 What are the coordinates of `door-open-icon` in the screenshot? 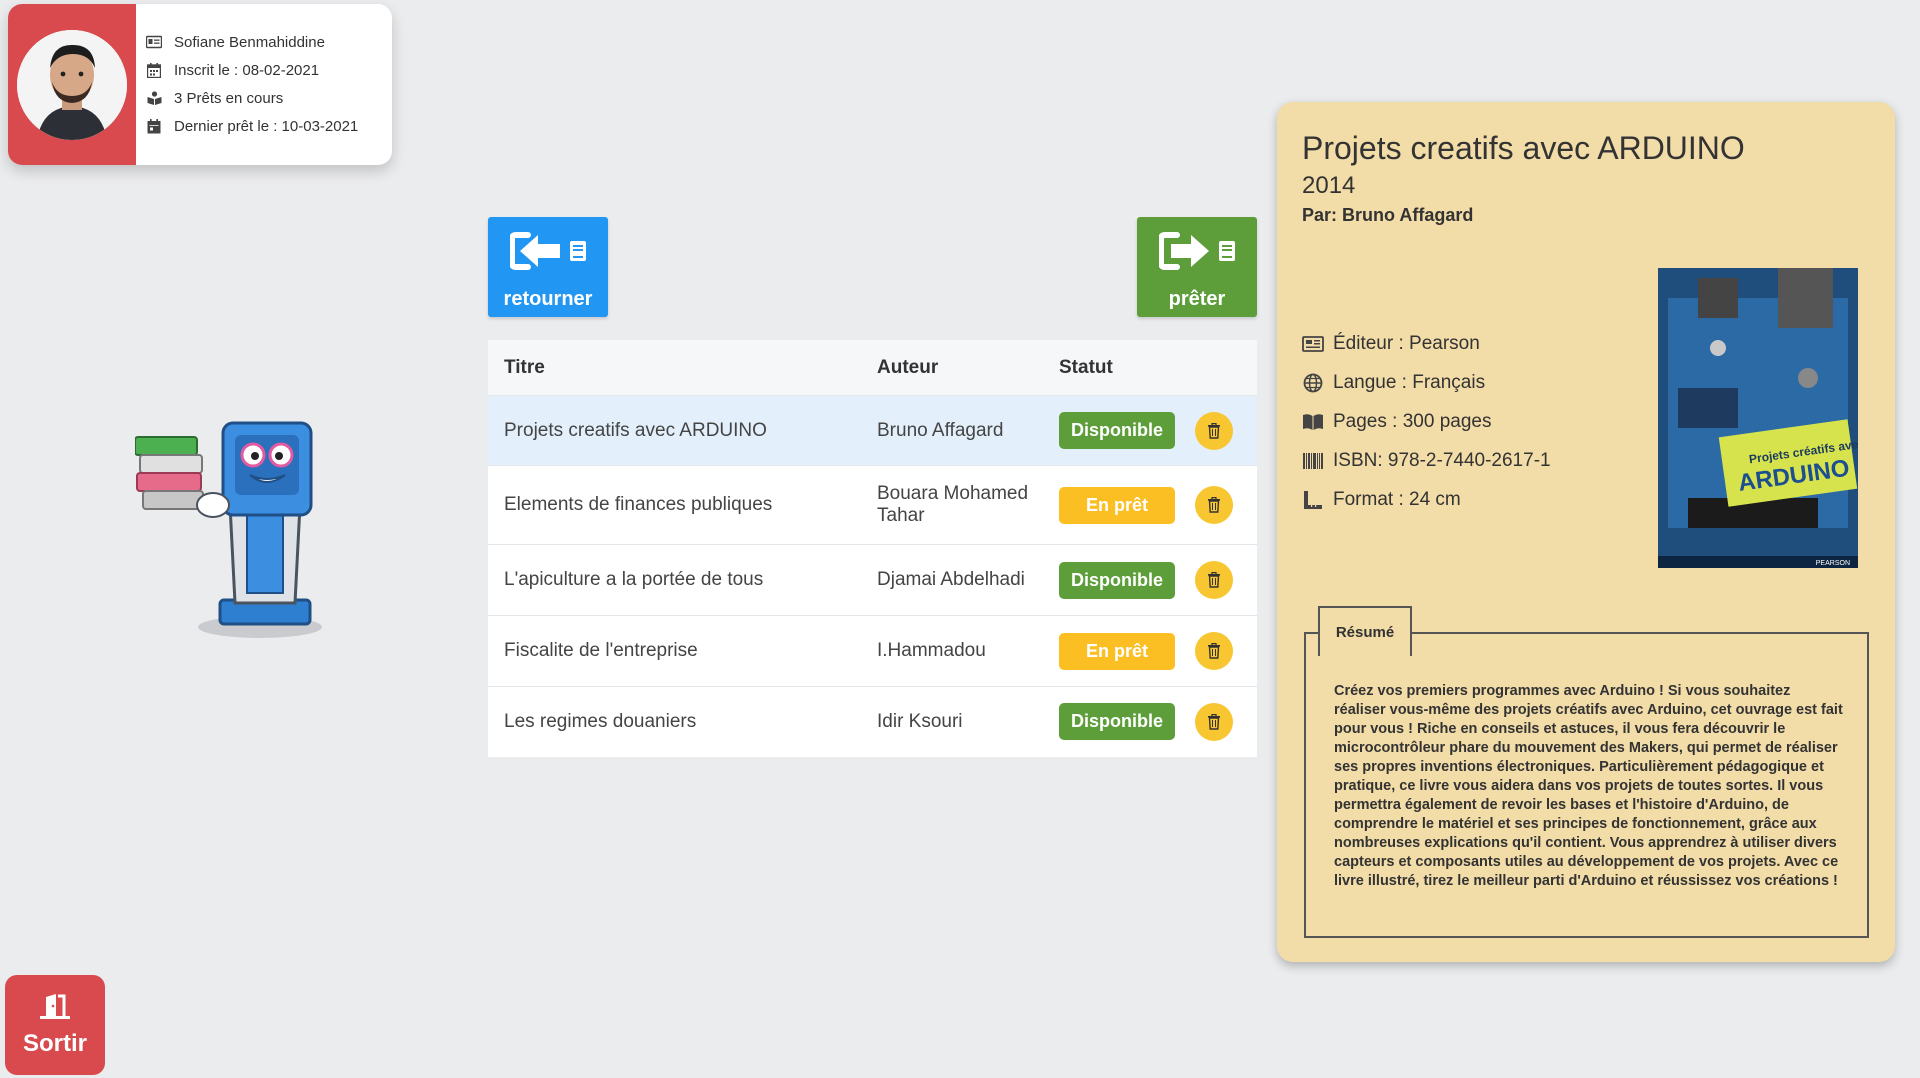 It's located at (55, 1008).